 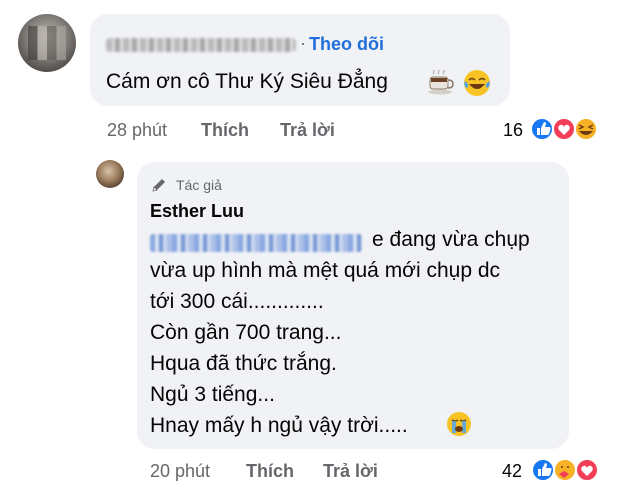 What do you see at coordinates (346, 44) in the screenshot?
I see `follow-link: Theo dõi` at bounding box center [346, 44].